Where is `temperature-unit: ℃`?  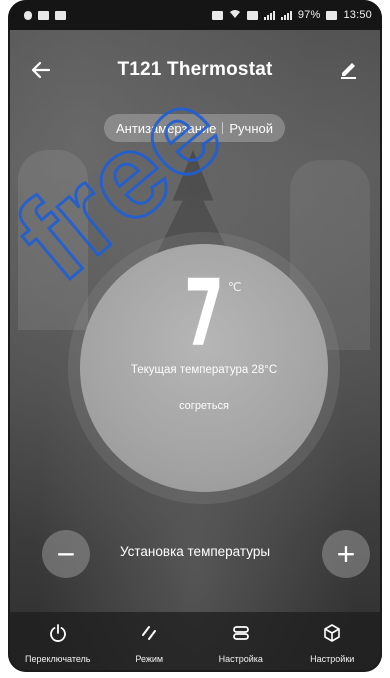 temperature-unit: ℃ is located at coordinates (235, 287).